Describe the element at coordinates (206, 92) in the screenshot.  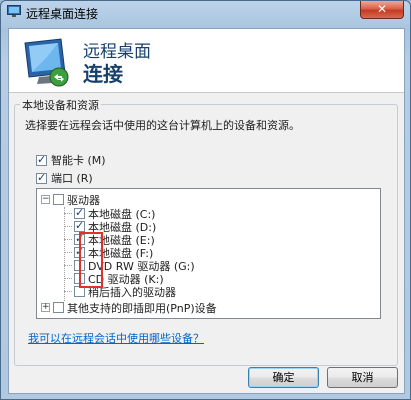
I see `header-divider` at that location.